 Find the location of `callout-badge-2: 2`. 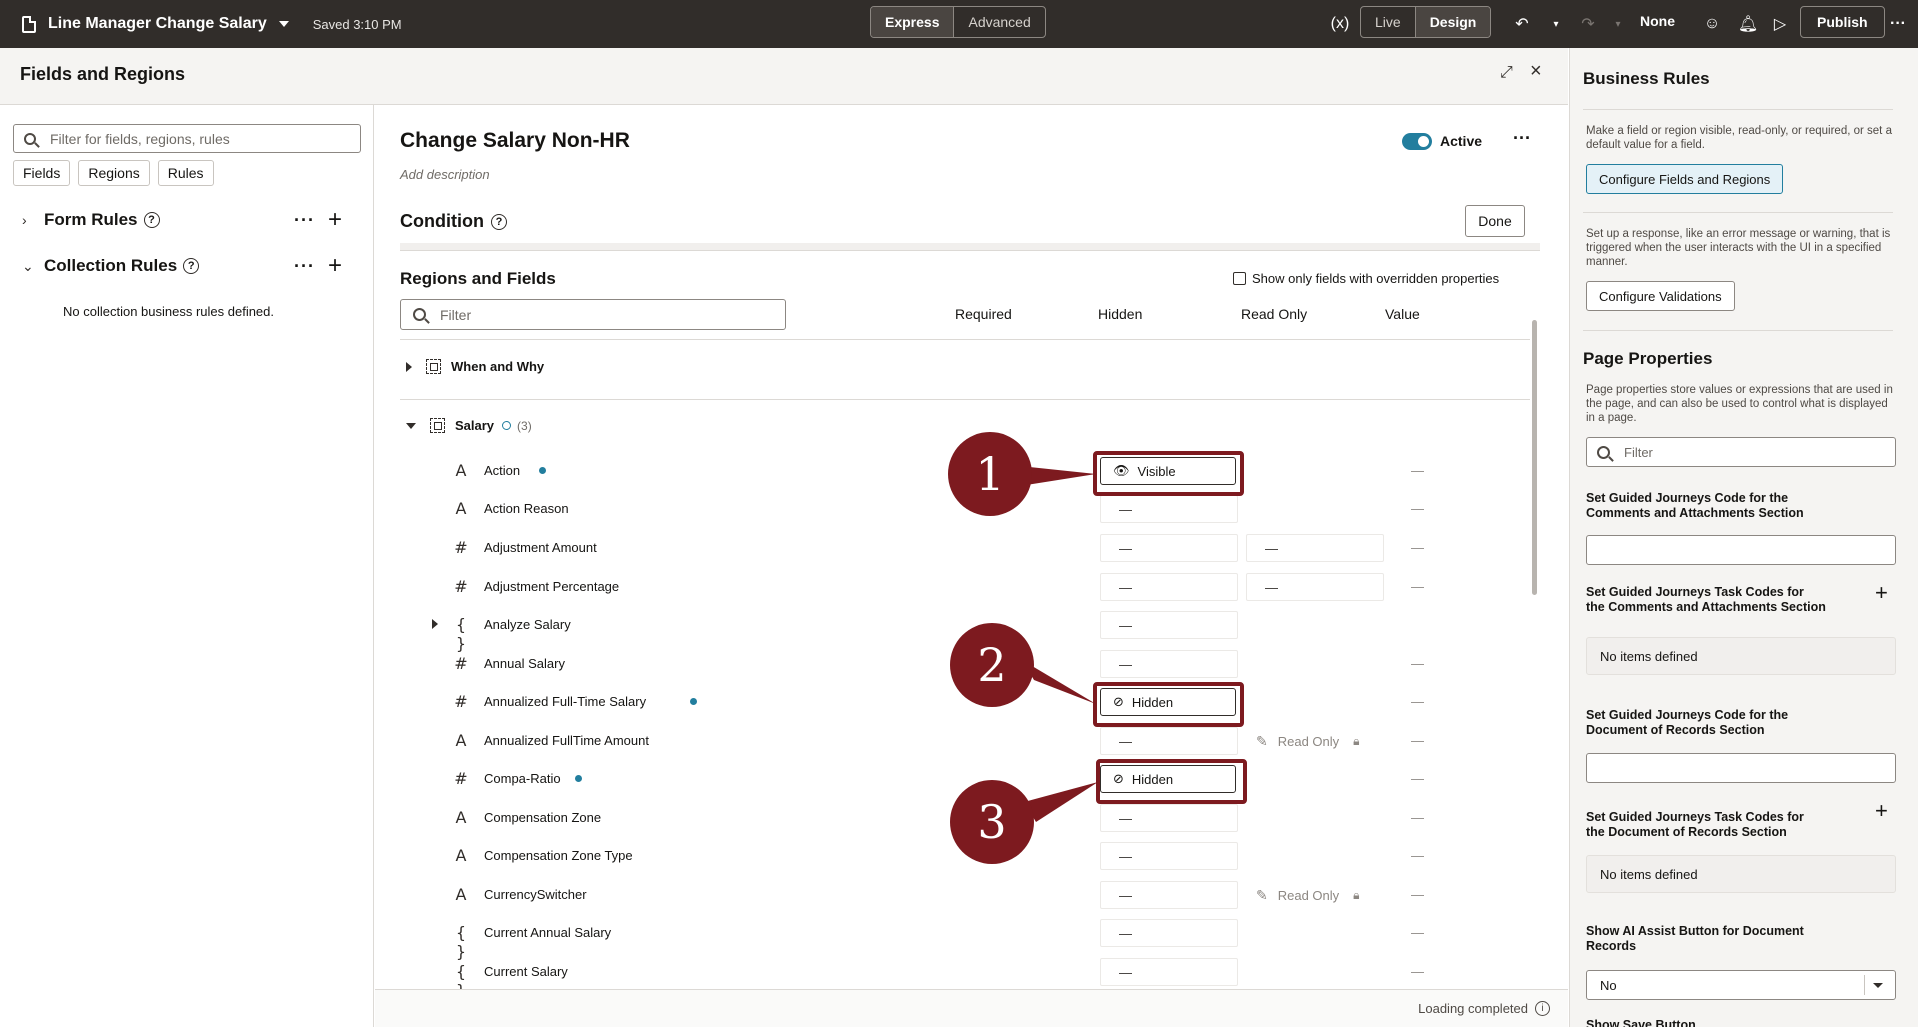

callout-badge-2: 2 is located at coordinates (992, 665).